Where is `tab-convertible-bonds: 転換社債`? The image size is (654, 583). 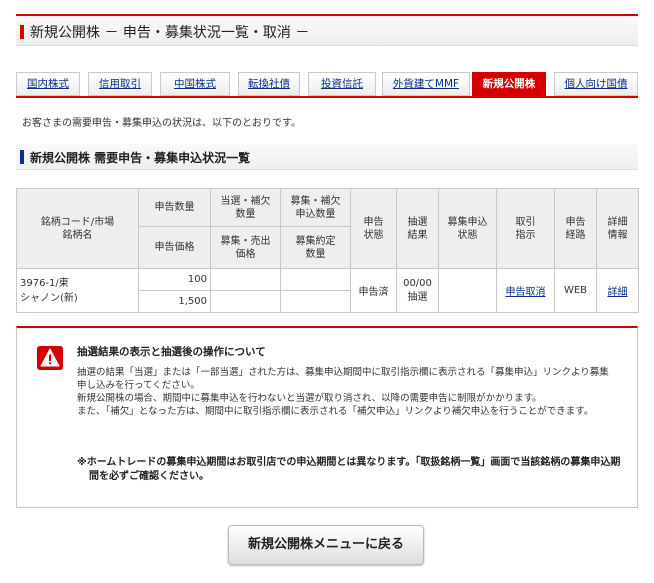 tab-convertible-bonds: 転換社債 is located at coordinates (269, 84).